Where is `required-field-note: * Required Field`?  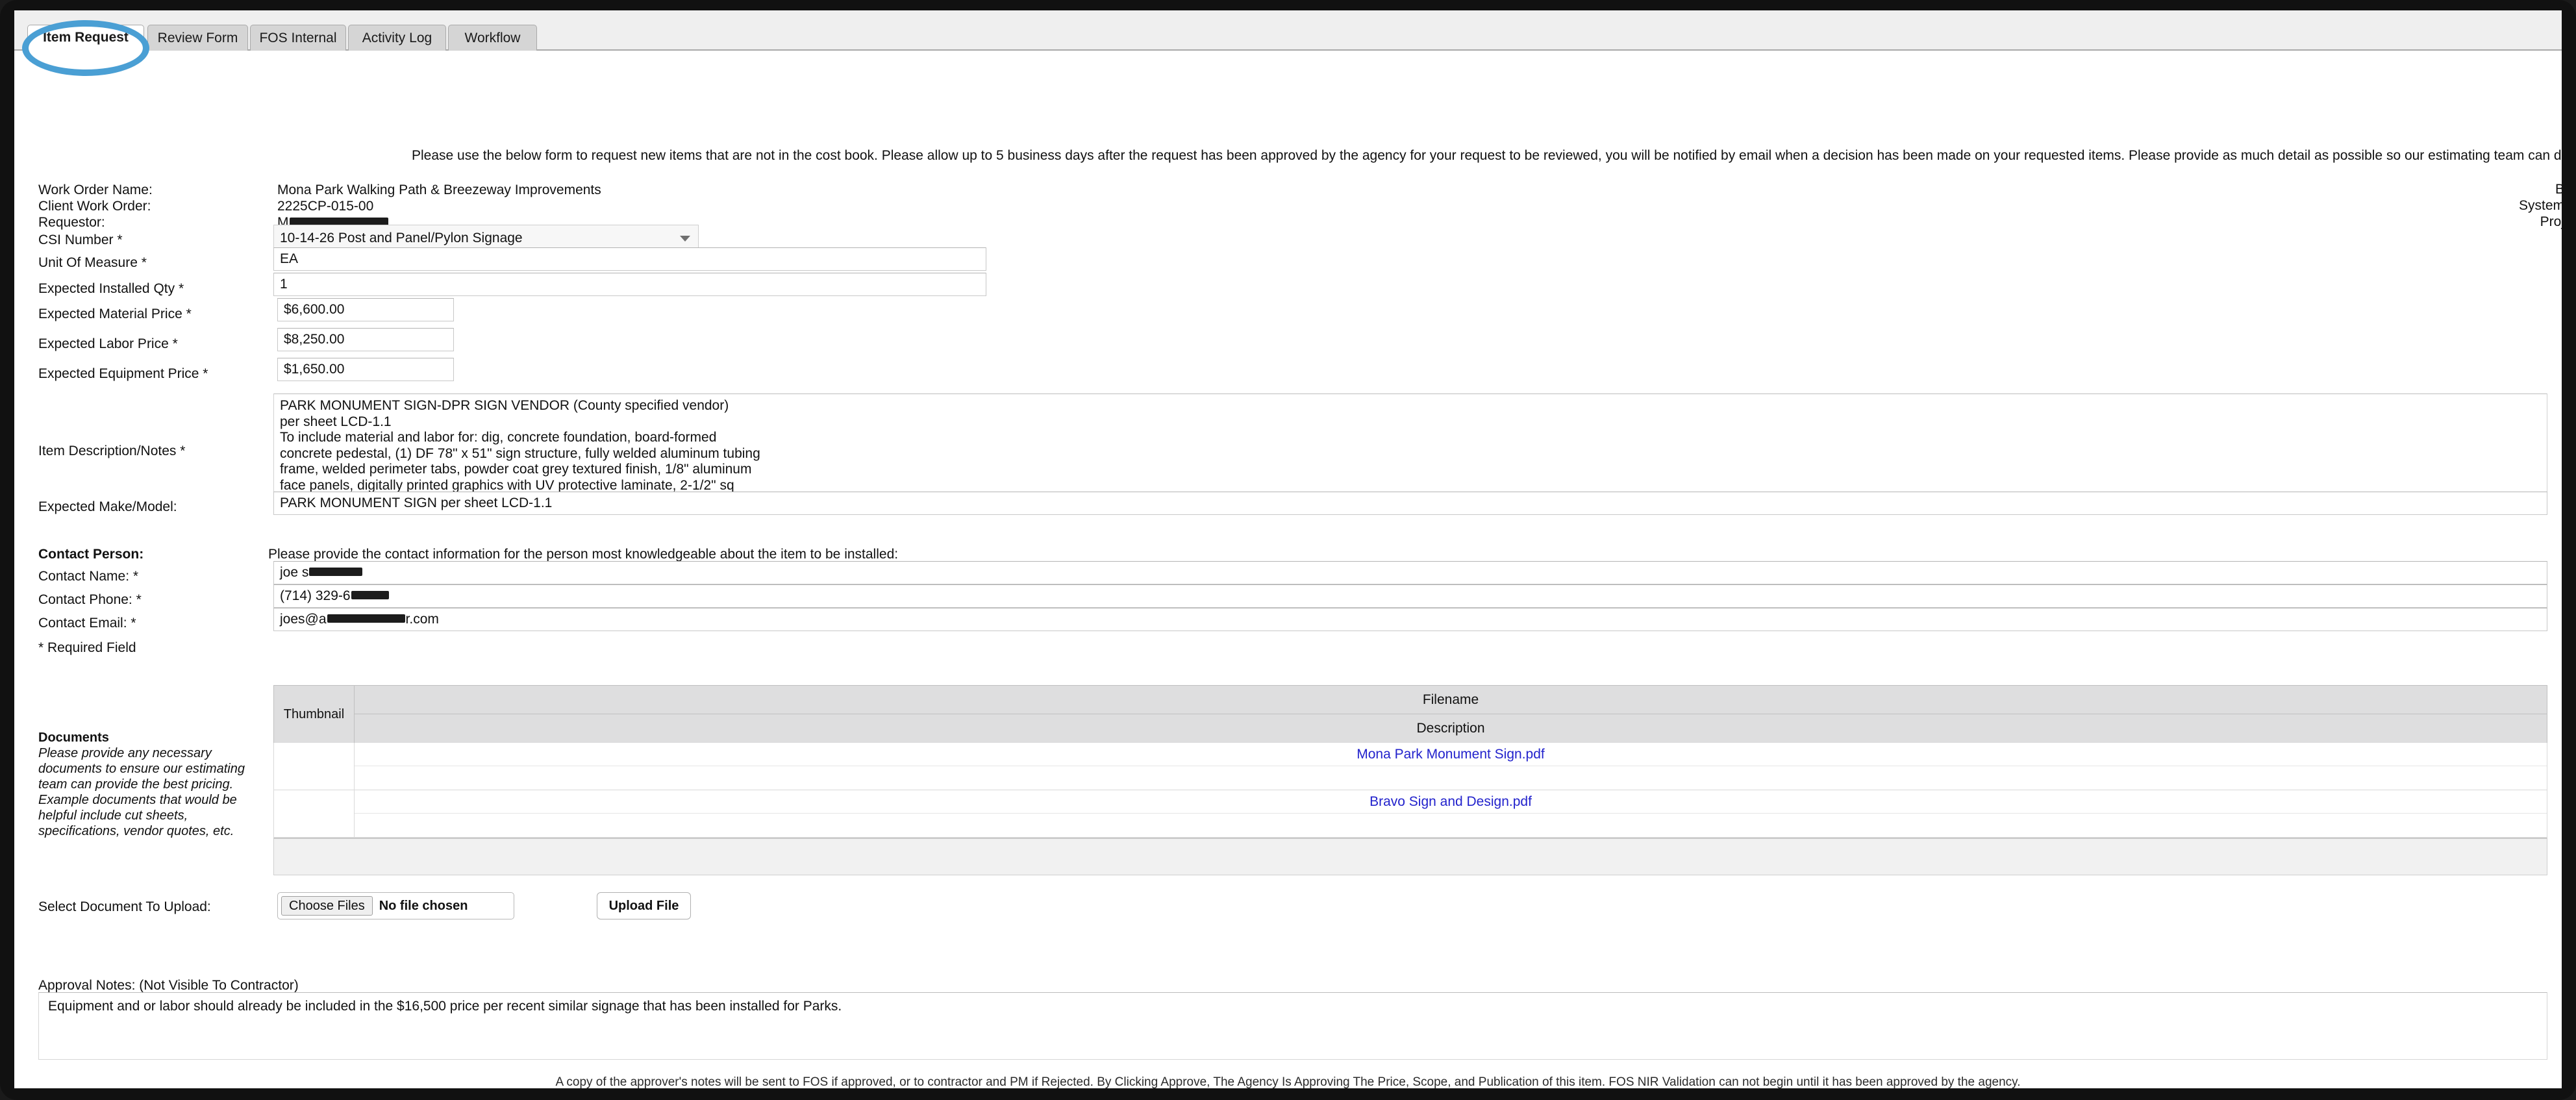 required-field-note: * Required Field is located at coordinates (87, 647).